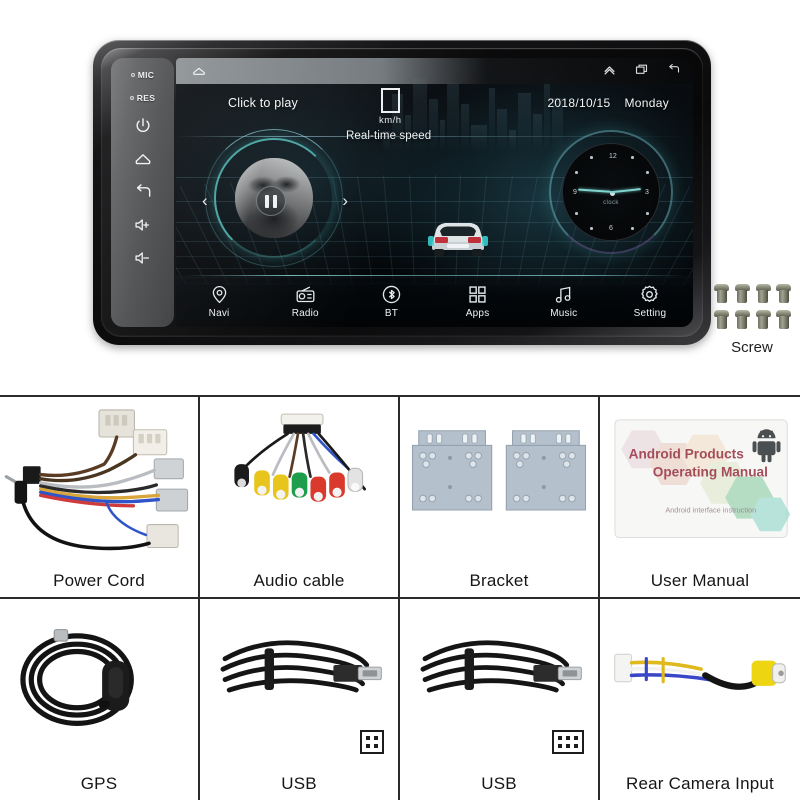  Describe the element at coordinates (611, 228) in the screenshot. I see `clock-numeral: 6` at that location.